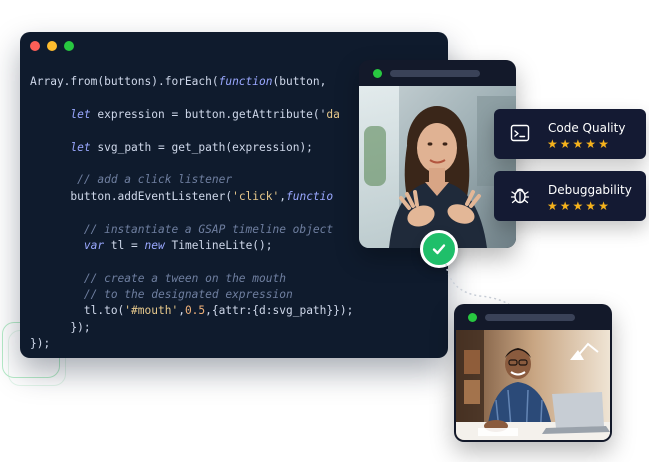 The width and height of the screenshot is (649, 462). What do you see at coordinates (182, 229) in the screenshot?
I see `code-token: // instantiate a GSAP timeline object` at bounding box center [182, 229].